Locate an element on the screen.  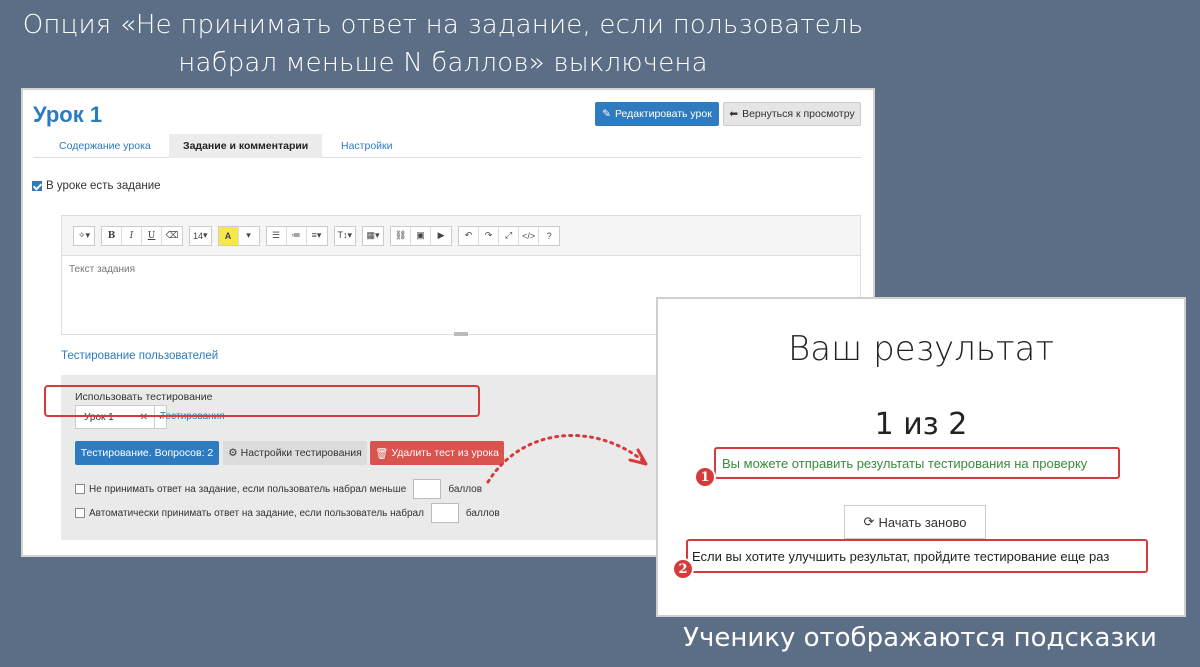
help-button: ? is located at coordinates (549, 236).